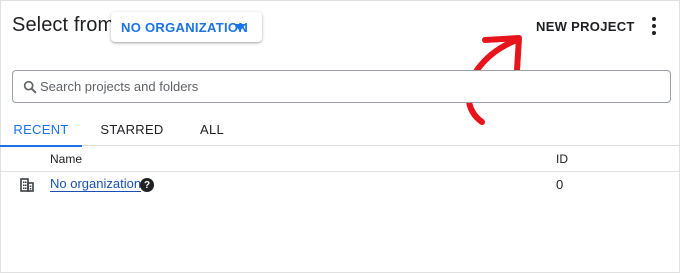 This screenshot has height=273, width=680. Describe the element at coordinates (212, 129) in the screenshot. I see `tab-all: ALL` at that location.